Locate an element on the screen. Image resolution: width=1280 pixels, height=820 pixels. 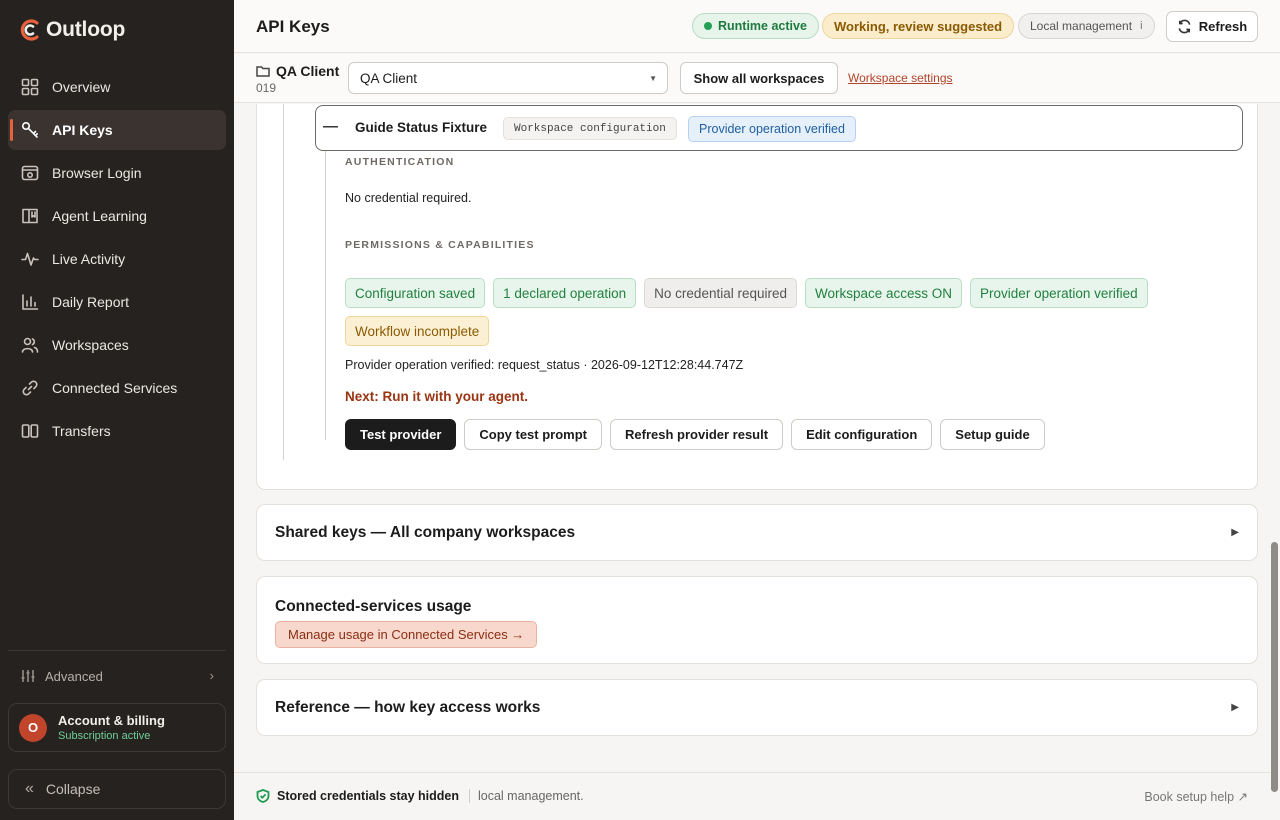
verified-tag: Provider operation verified is located at coordinates (772, 129).